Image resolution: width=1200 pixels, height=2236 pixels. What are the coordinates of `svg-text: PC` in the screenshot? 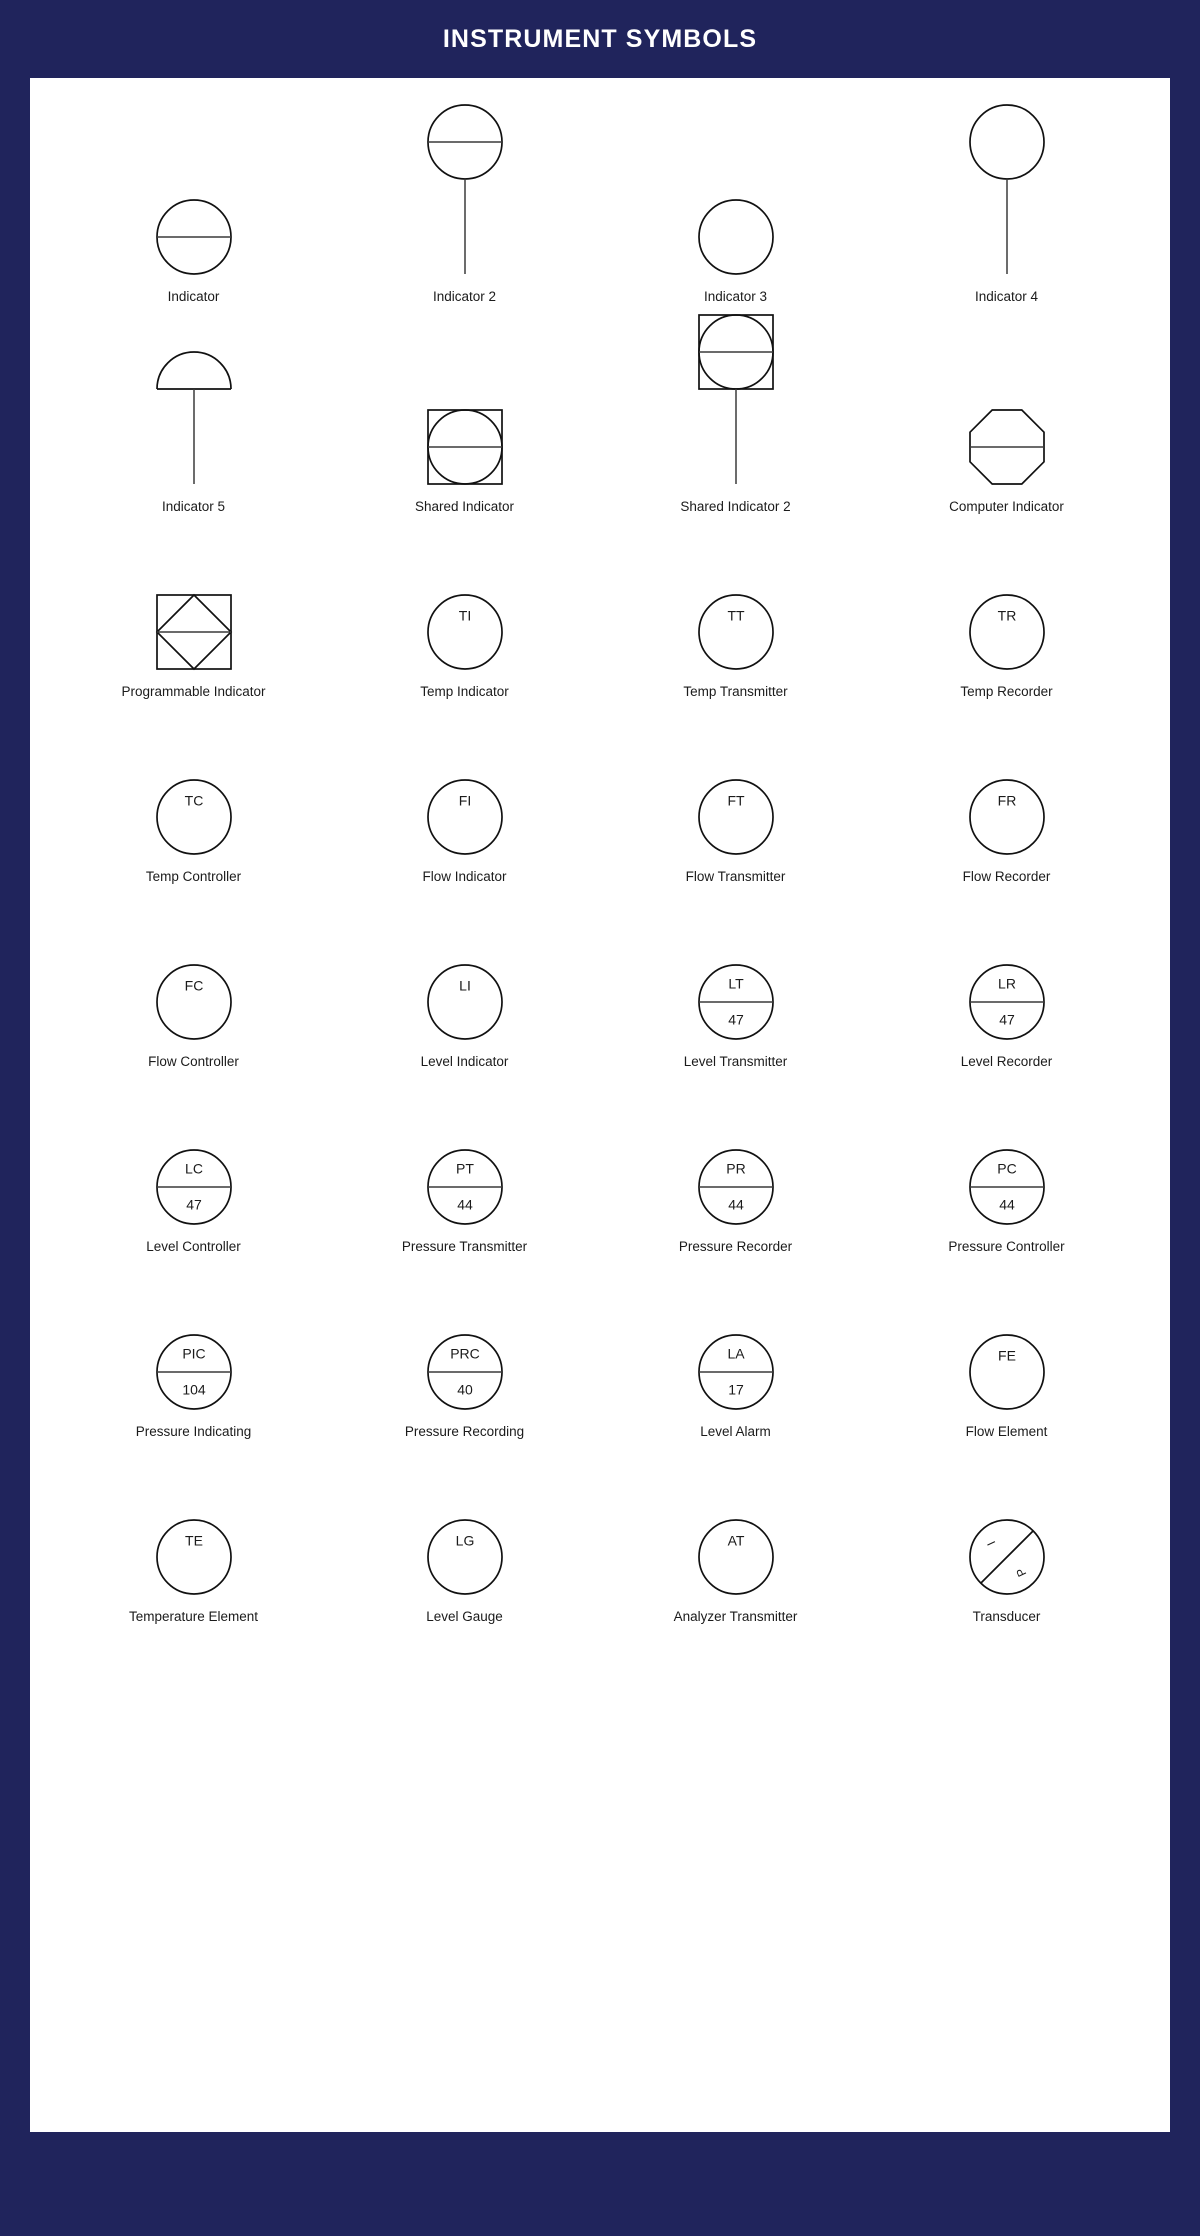 It's located at (1006, 1169).